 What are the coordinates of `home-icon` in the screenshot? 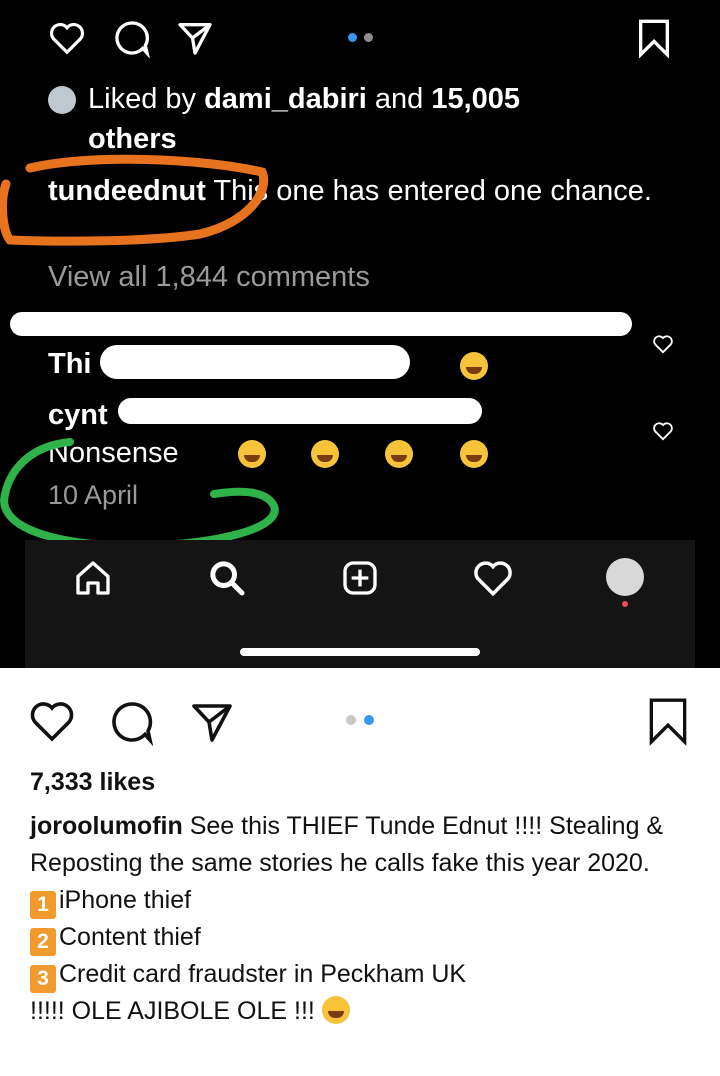 It's located at (93, 578).